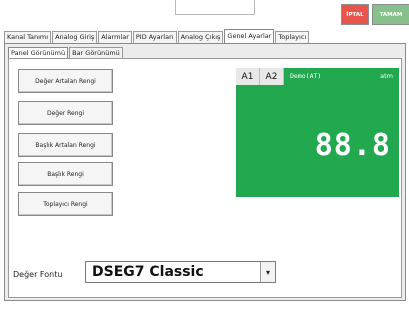 The width and height of the screenshot is (409, 310). Describe the element at coordinates (267, 272) in the screenshot. I see `chevron-down-icon: ▾` at that location.